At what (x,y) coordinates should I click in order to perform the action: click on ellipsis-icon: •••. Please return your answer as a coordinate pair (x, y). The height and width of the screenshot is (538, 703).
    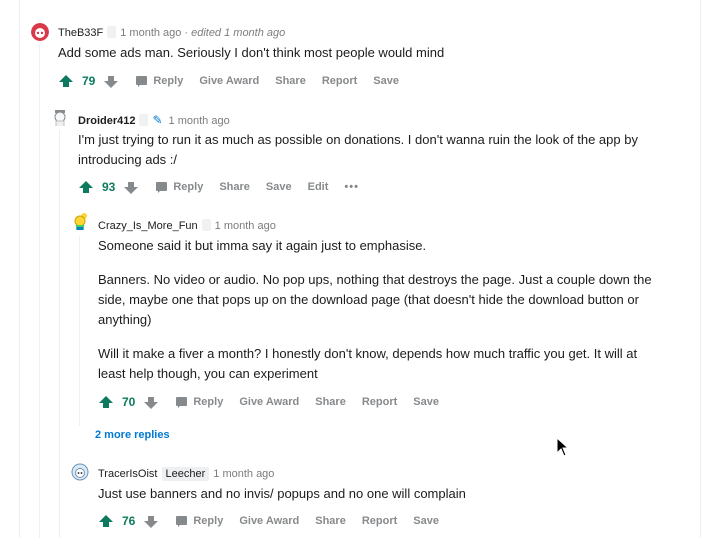
    Looking at the image, I should click on (351, 187).